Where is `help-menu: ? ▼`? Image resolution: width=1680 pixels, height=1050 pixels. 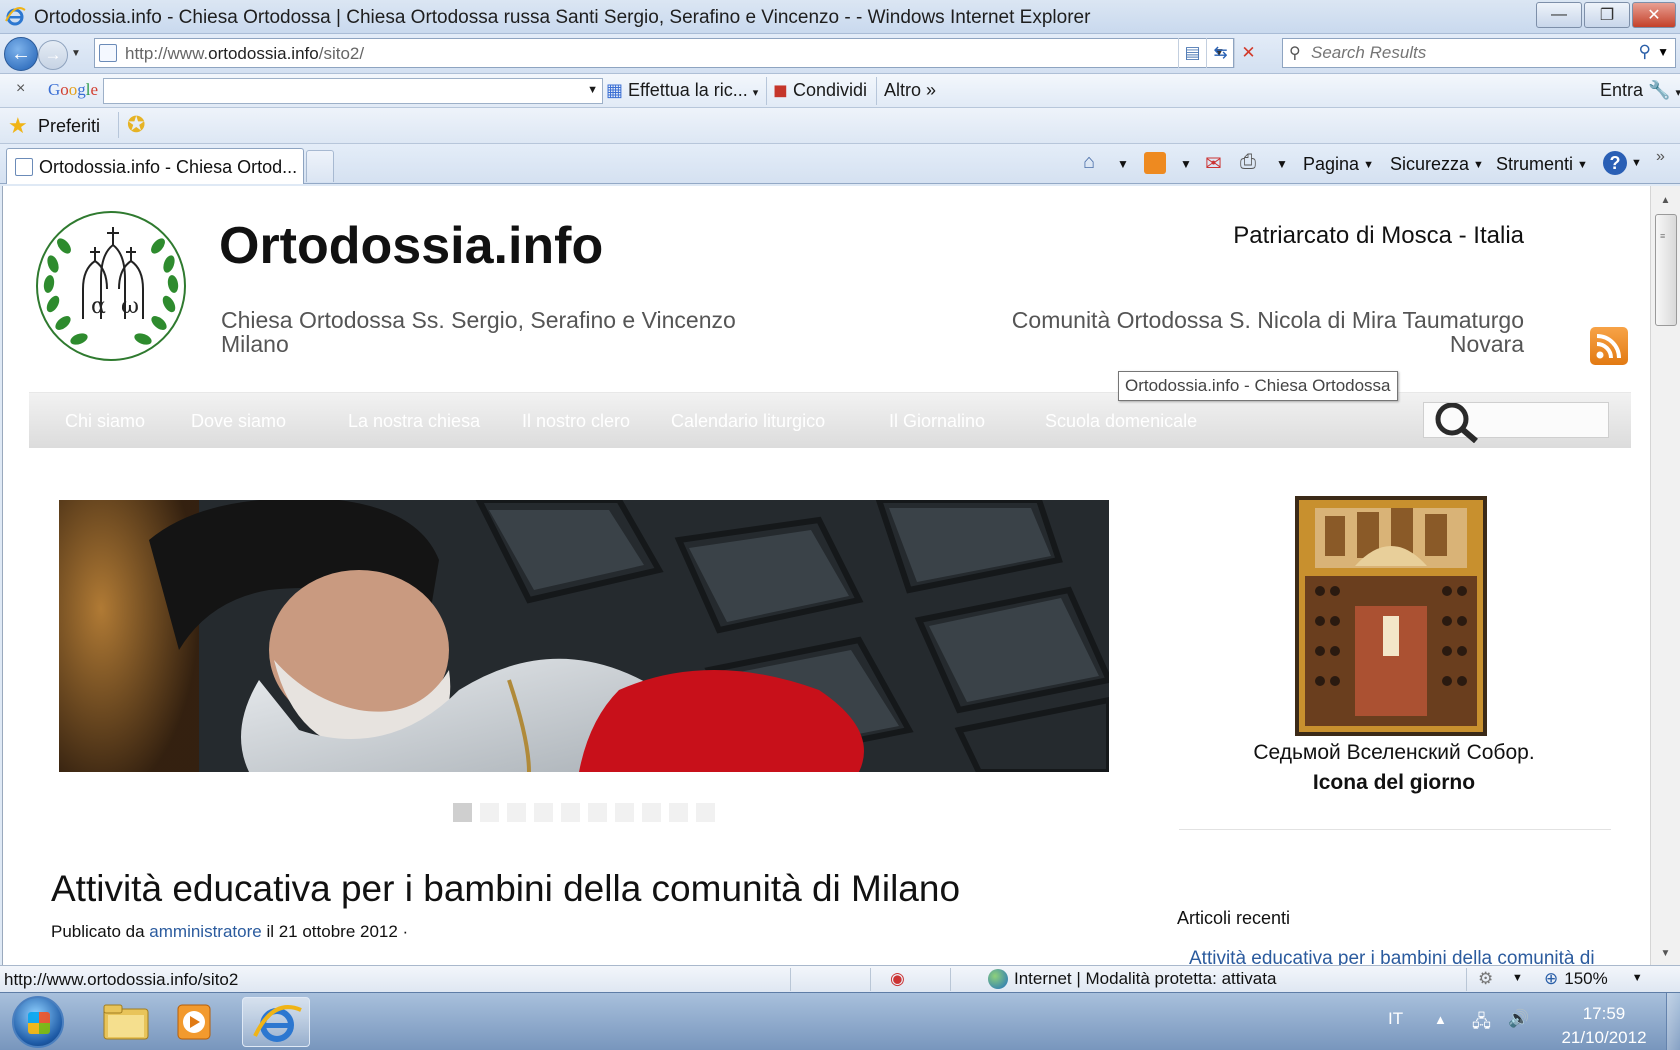 help-menu: ? ▼ is located at coordinates (1622, 163).